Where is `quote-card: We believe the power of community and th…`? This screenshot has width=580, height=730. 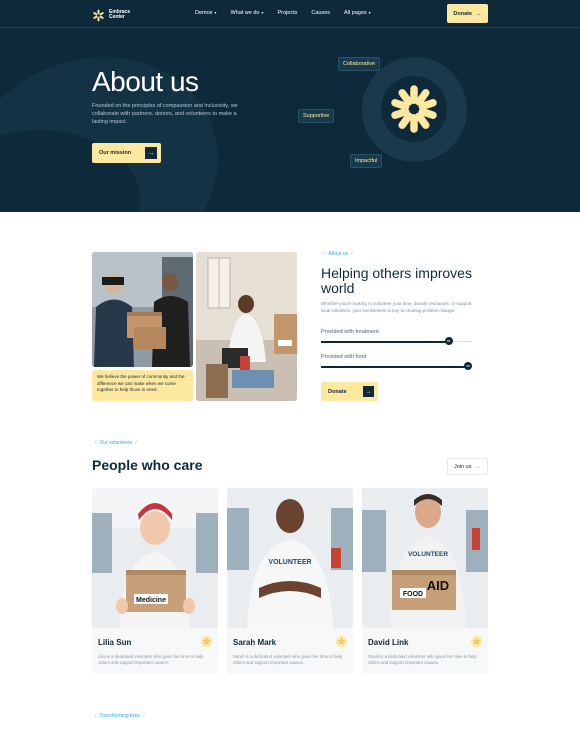 quote-card: We believe the power of community and th… is located at coordinates (142, 385).